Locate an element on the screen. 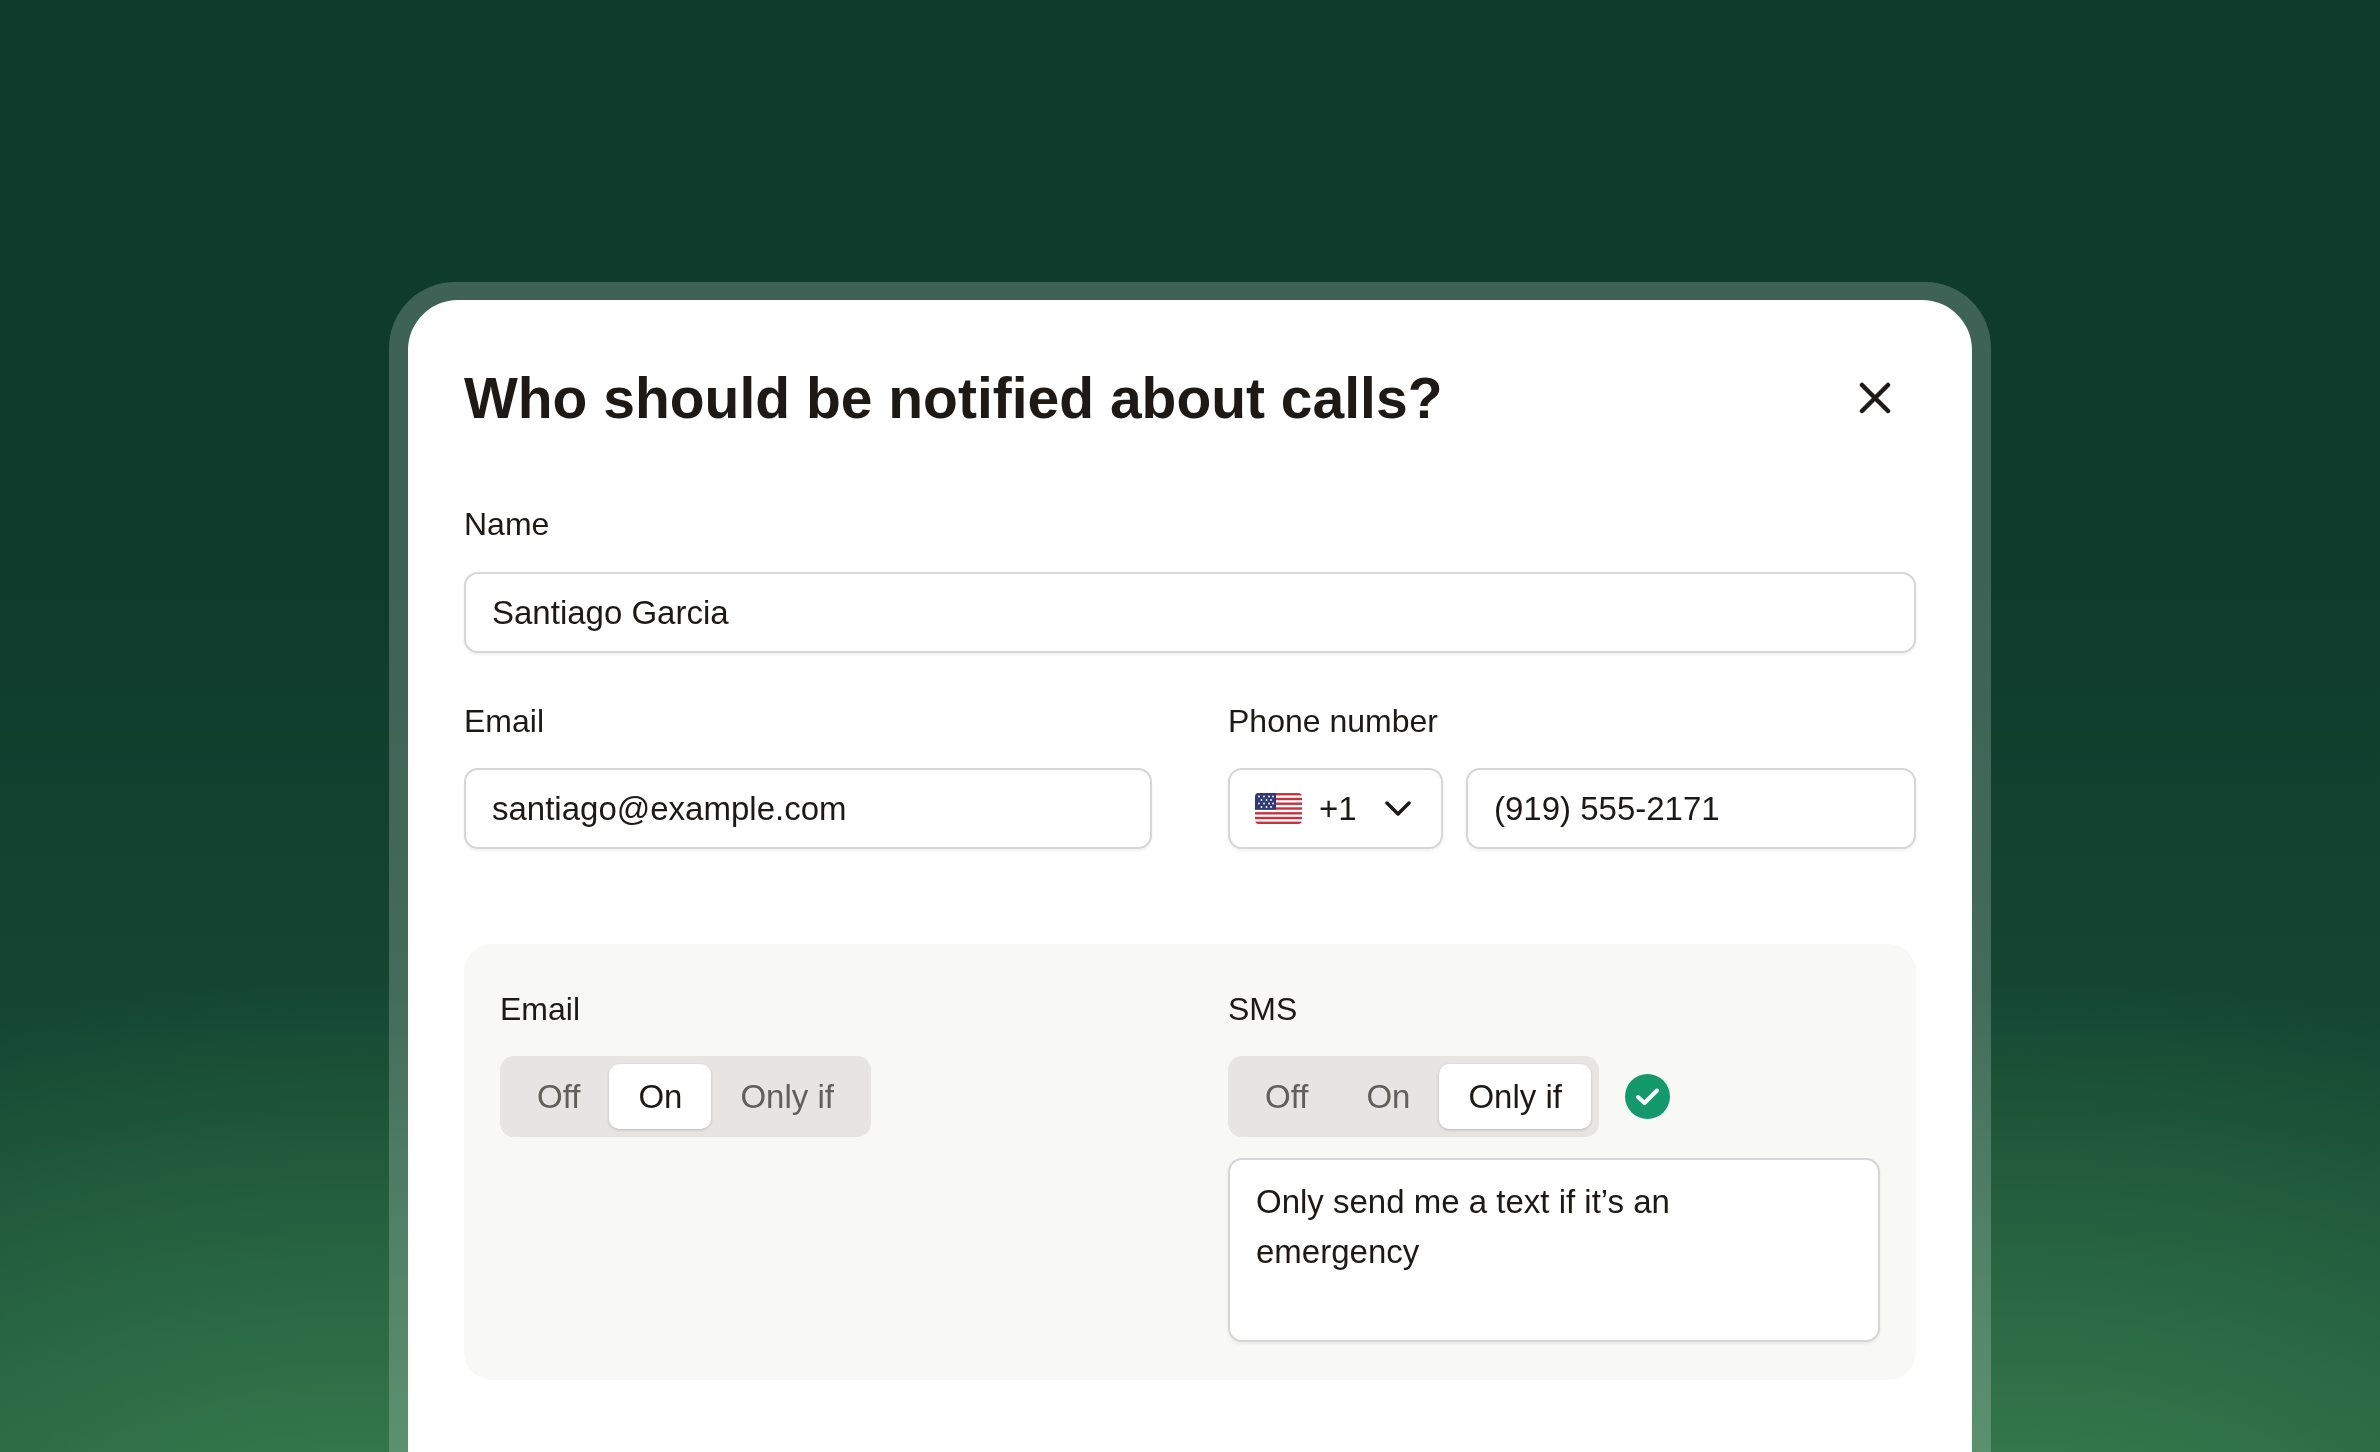 The width and height of the screenshot is (2380, 1452). email-field: santiago@example.com is located at coordinates (808, 808).